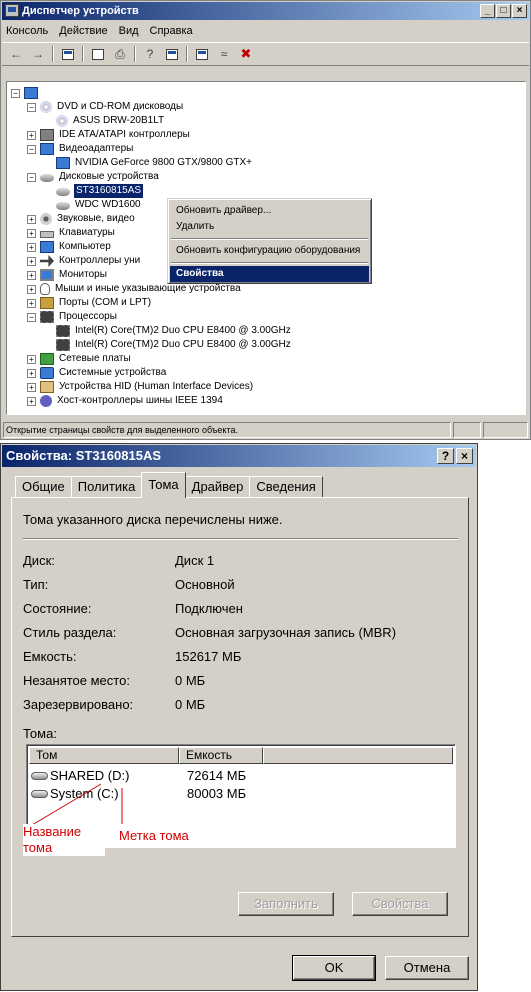  Describe the element at coordinates (269, 227) in the screenshot. I see `context-uninstall: Удалить` at that location.